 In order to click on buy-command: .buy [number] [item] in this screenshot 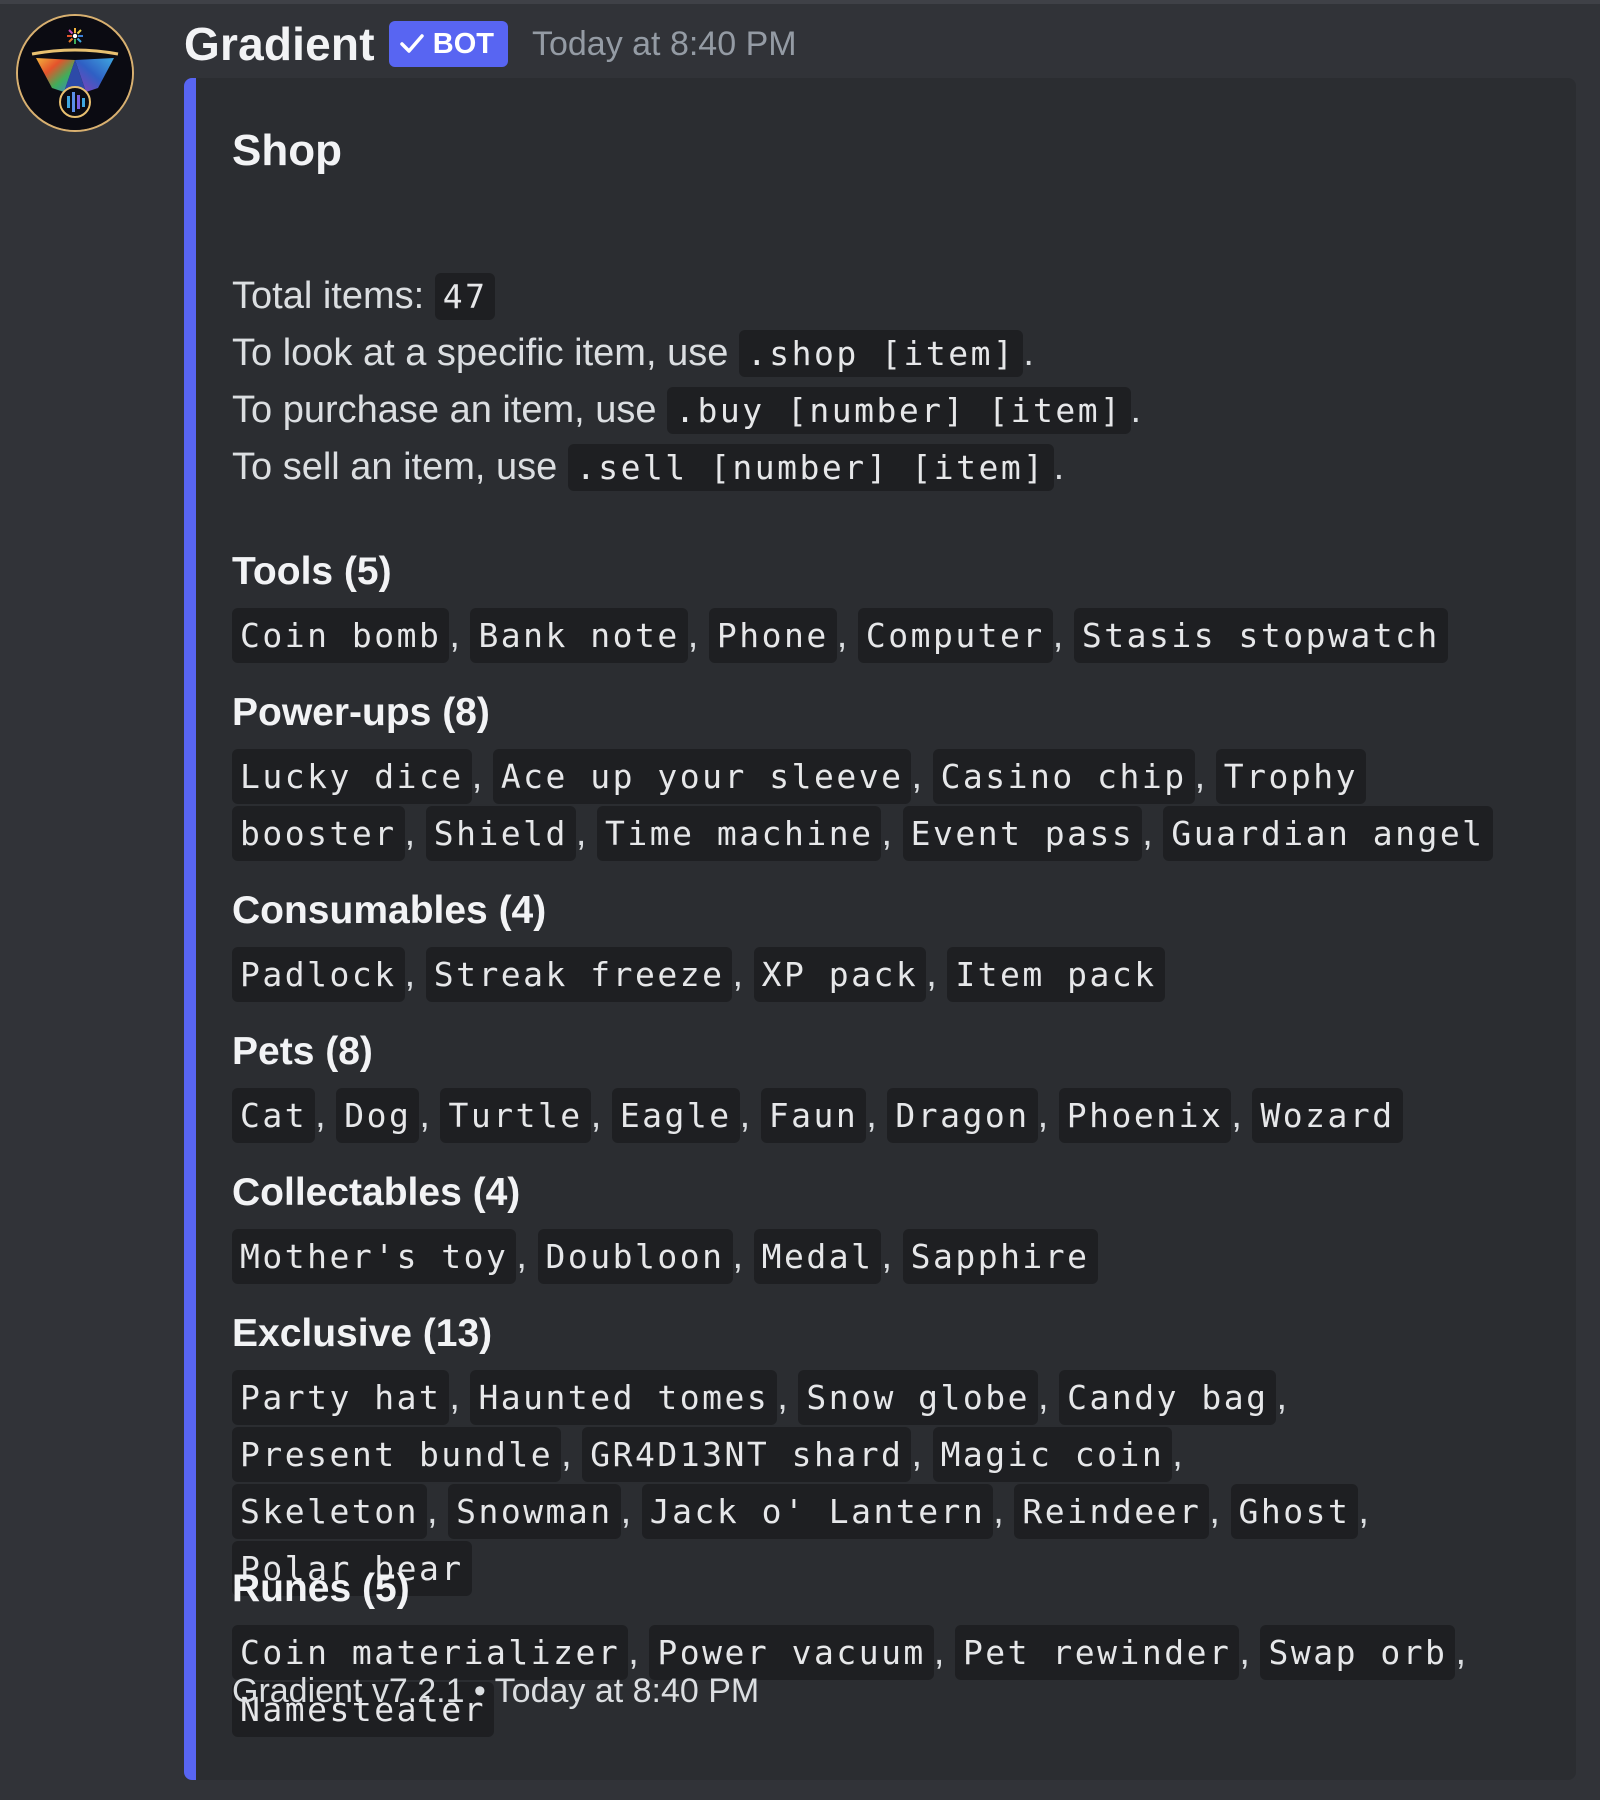, I will do `click(899, 410)`.